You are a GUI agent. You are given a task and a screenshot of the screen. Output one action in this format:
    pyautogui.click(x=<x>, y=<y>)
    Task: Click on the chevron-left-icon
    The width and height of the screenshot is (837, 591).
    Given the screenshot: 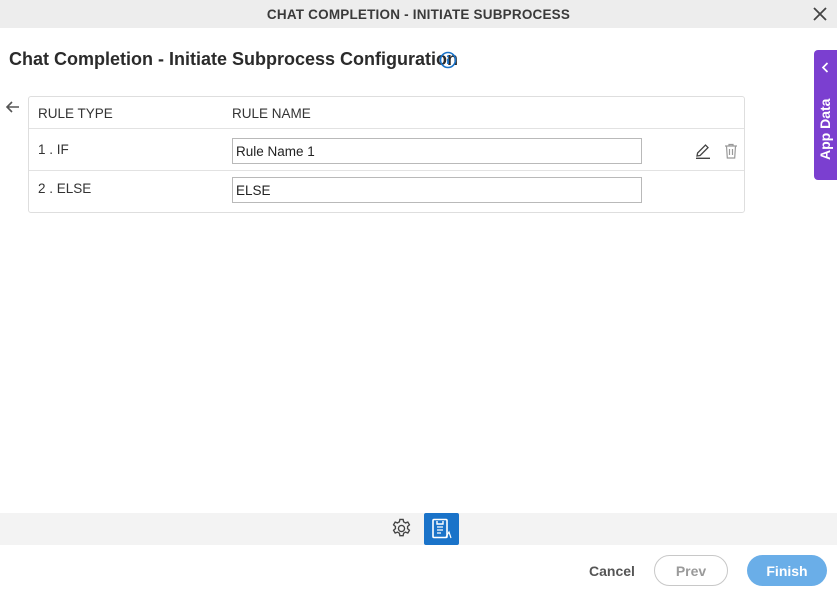 What is the action you would take?
    pyautogui.click(x=825, y=67)
    